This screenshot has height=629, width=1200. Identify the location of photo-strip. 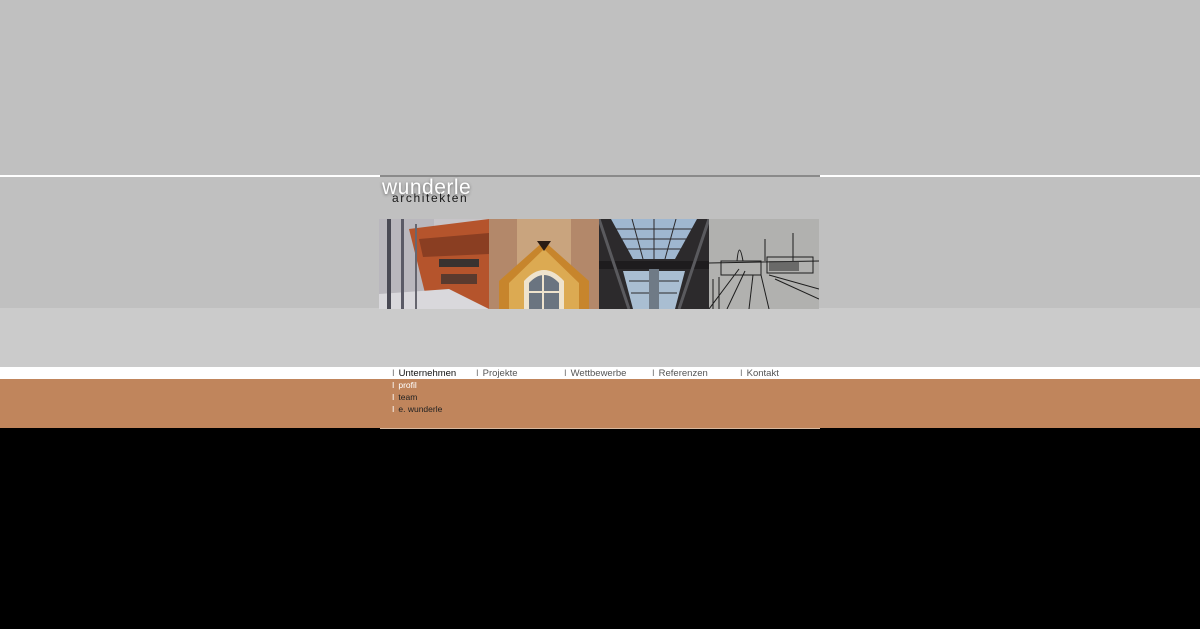
(600, 264).